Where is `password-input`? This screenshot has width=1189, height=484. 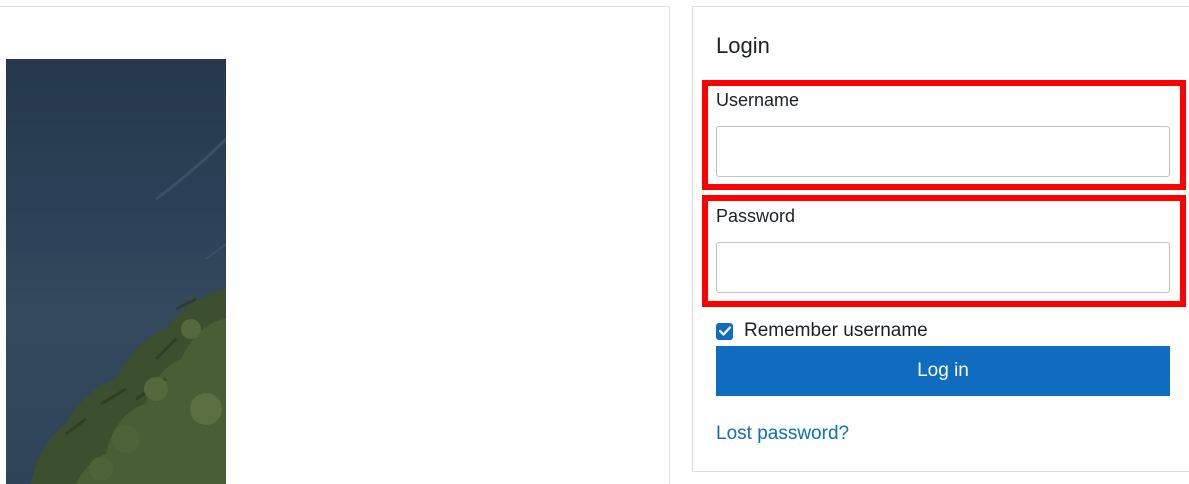
password-input is located at coordinates (943, 267).